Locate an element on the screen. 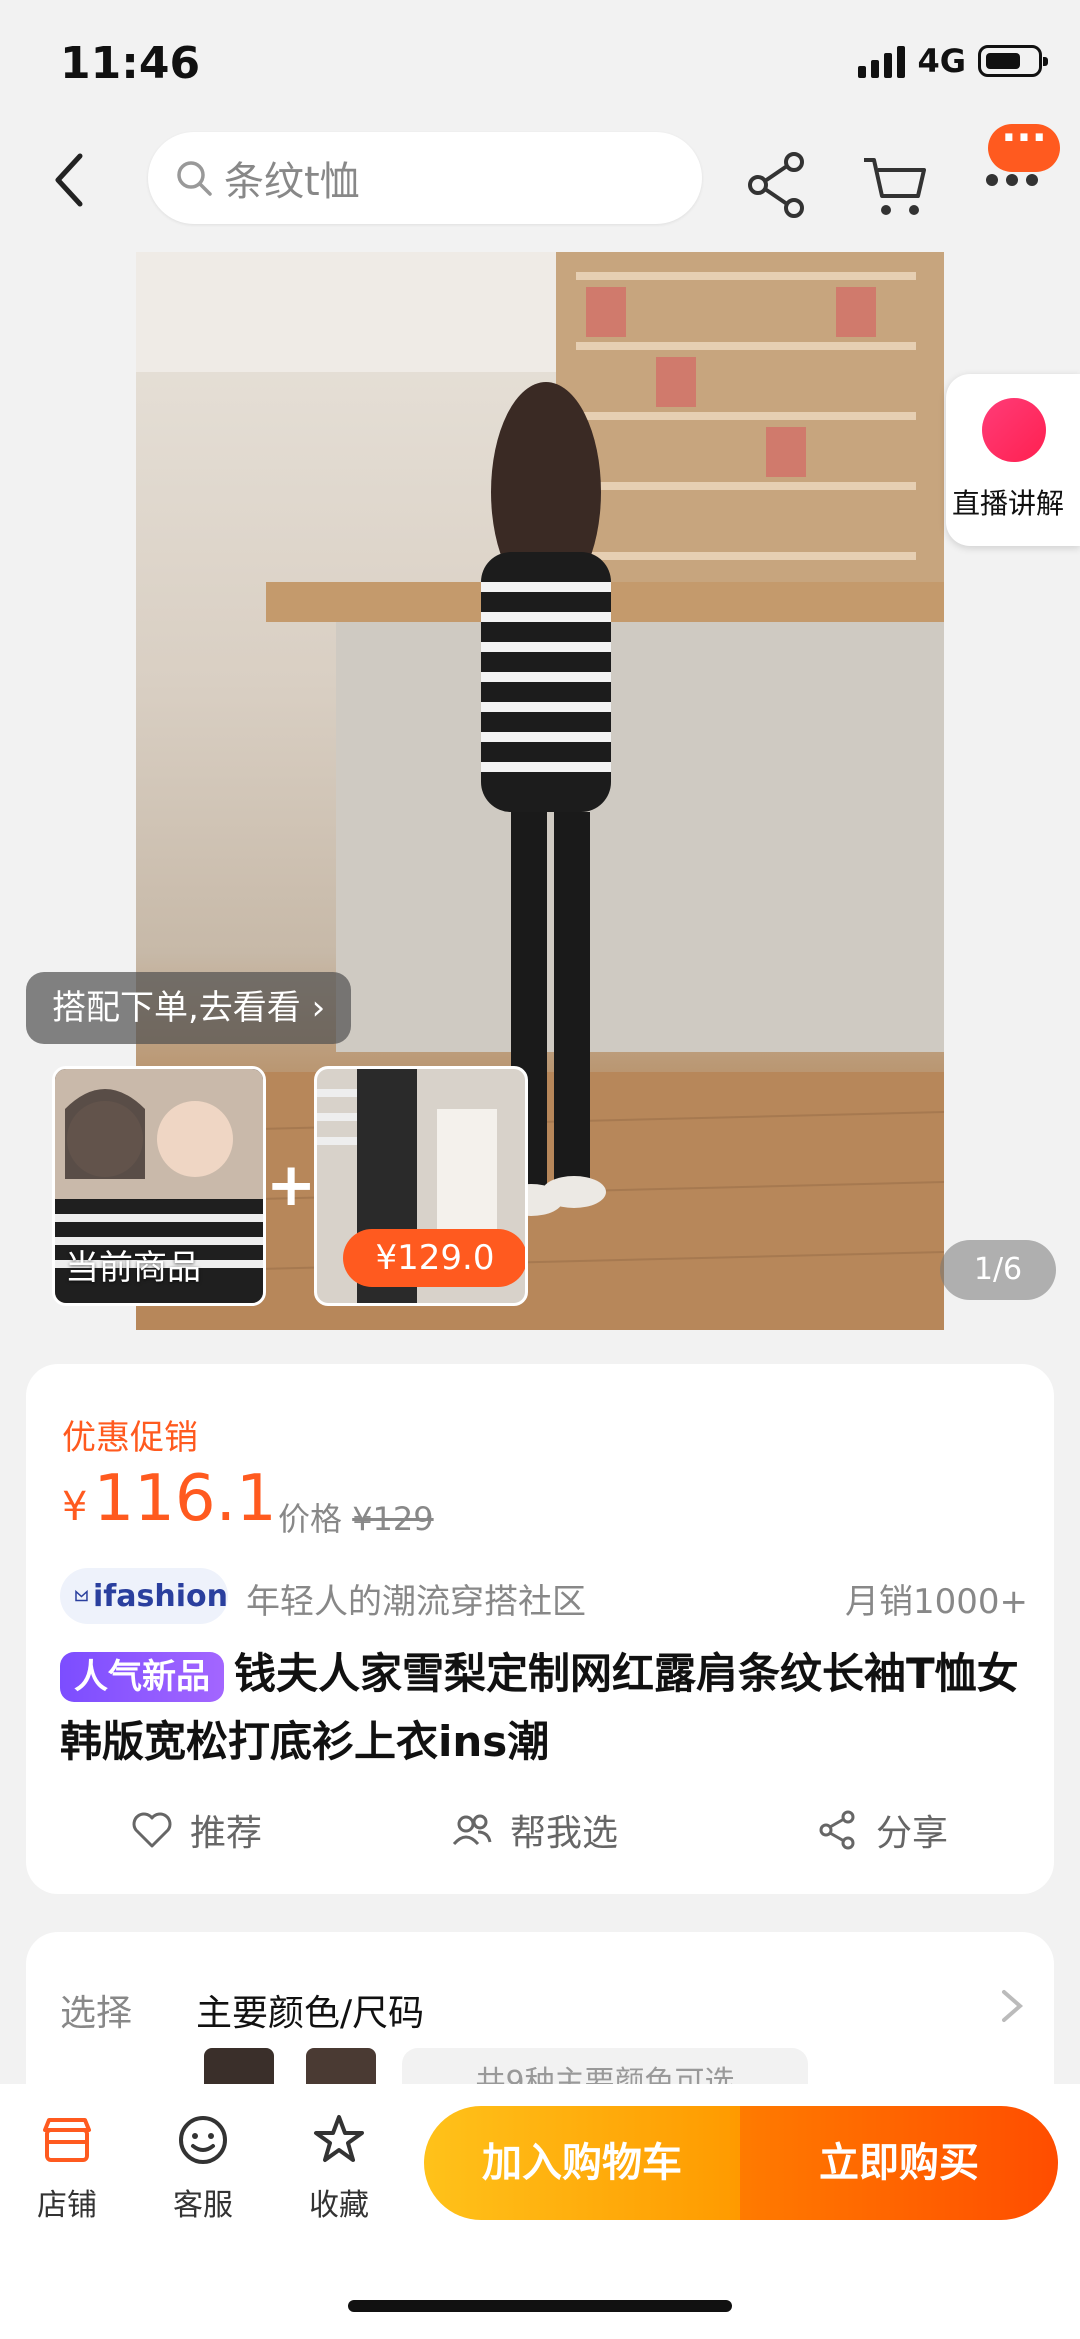 This screenshot has width=1080, height=2339. live-label: 直播讲解 is located at coordinates (1008, 503).